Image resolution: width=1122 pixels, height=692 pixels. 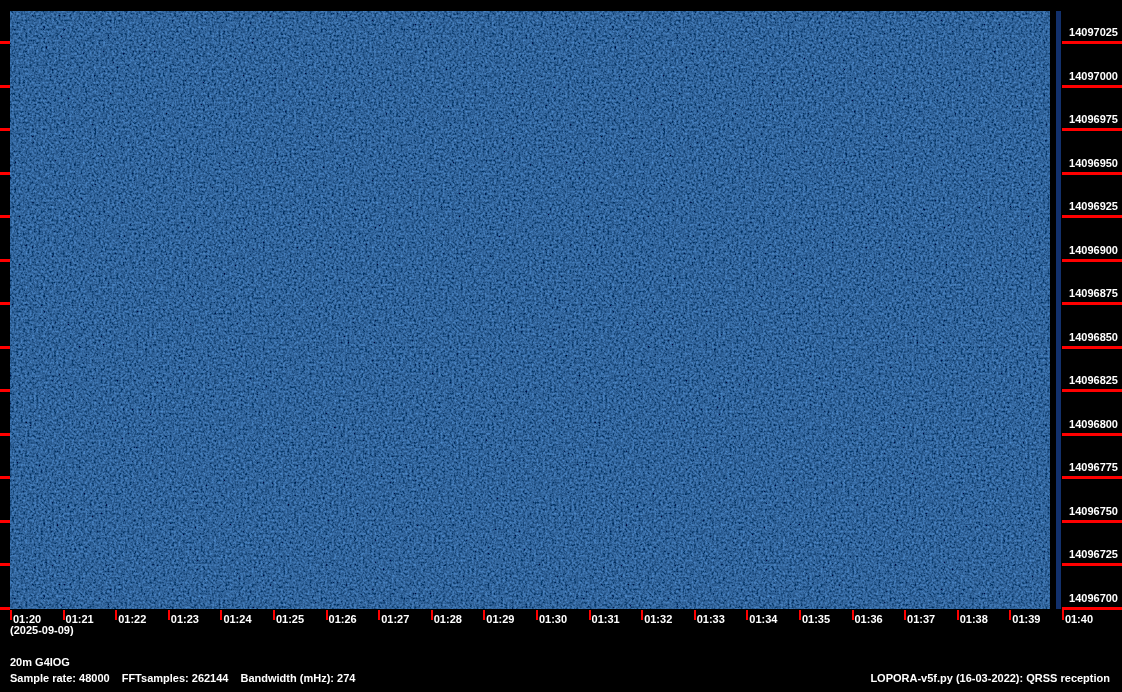 What do you see at coordinates (342, 619) in the screenshot?
I see `time-label: 01:26` at bounding box center [342, 619].